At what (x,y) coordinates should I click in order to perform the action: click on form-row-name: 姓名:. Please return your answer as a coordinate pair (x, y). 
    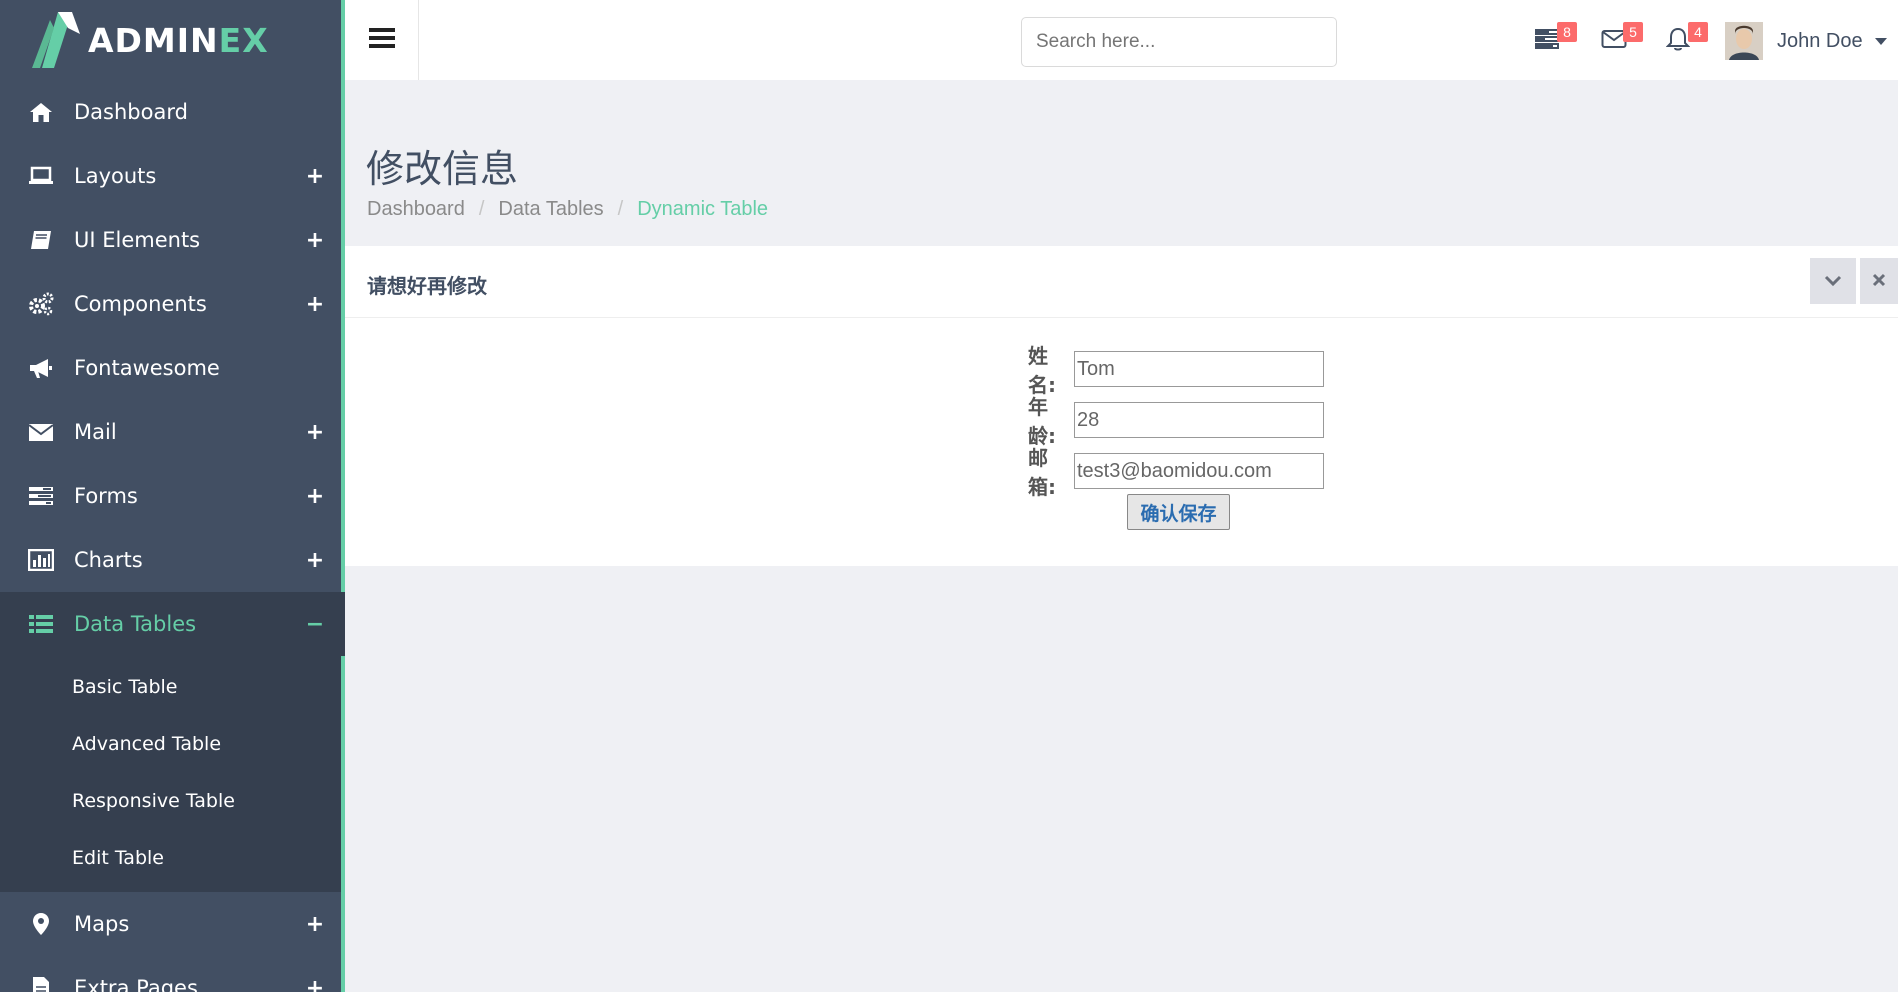
    Looking at the image, I should click on (1176, 369).